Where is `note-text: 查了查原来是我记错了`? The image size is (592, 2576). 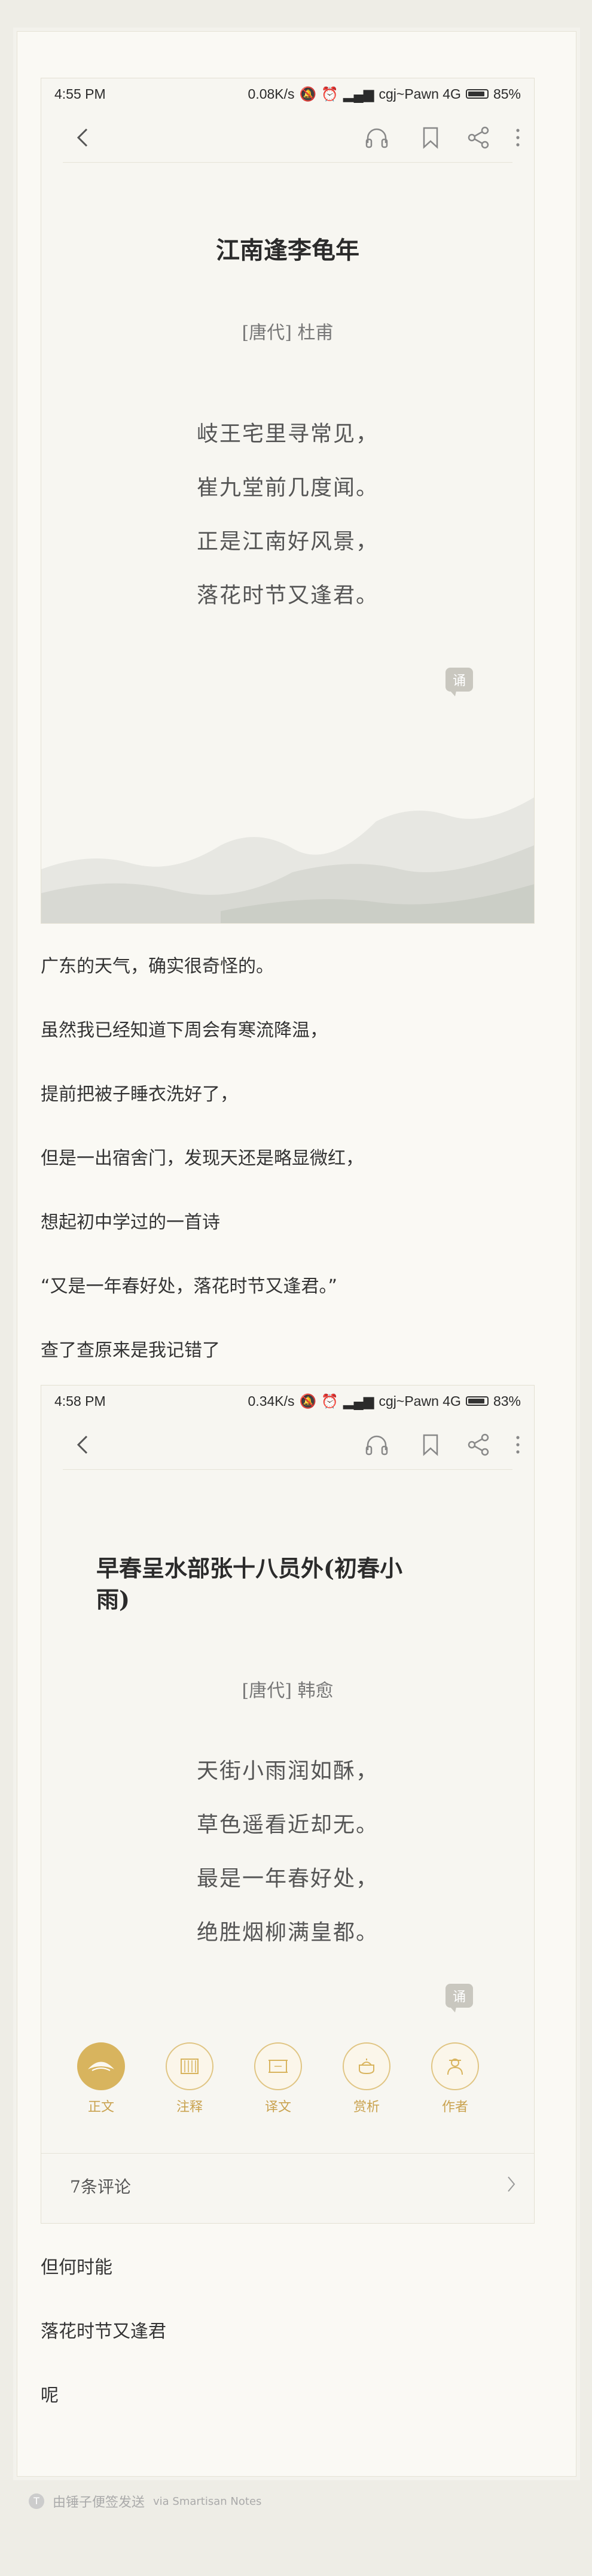
note-text: 查了查原来是我记错了 is located at coordinates (130, 1350).